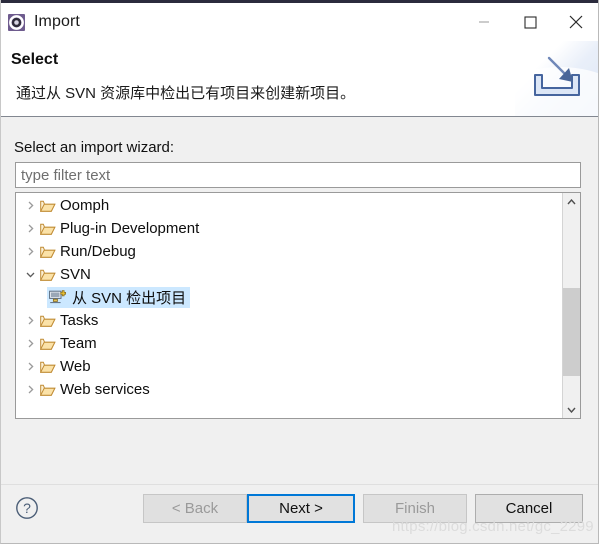 The width and height of the screenshot is (599, 544). I want to click on tree-row: Run/Debug, so click(289, 251).